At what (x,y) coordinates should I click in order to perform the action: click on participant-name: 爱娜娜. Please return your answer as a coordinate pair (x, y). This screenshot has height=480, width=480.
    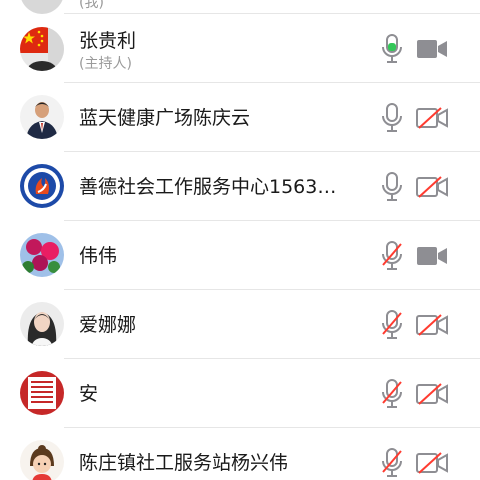
    Looking at the image, I should click on (108, 325).